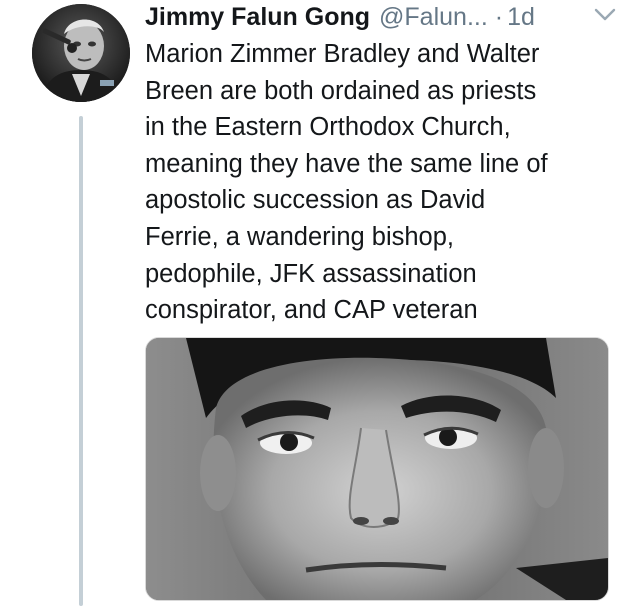  Describe the element at coordinates (521, 17) in the screenshot. I see `timestamp: 1d` at that location.